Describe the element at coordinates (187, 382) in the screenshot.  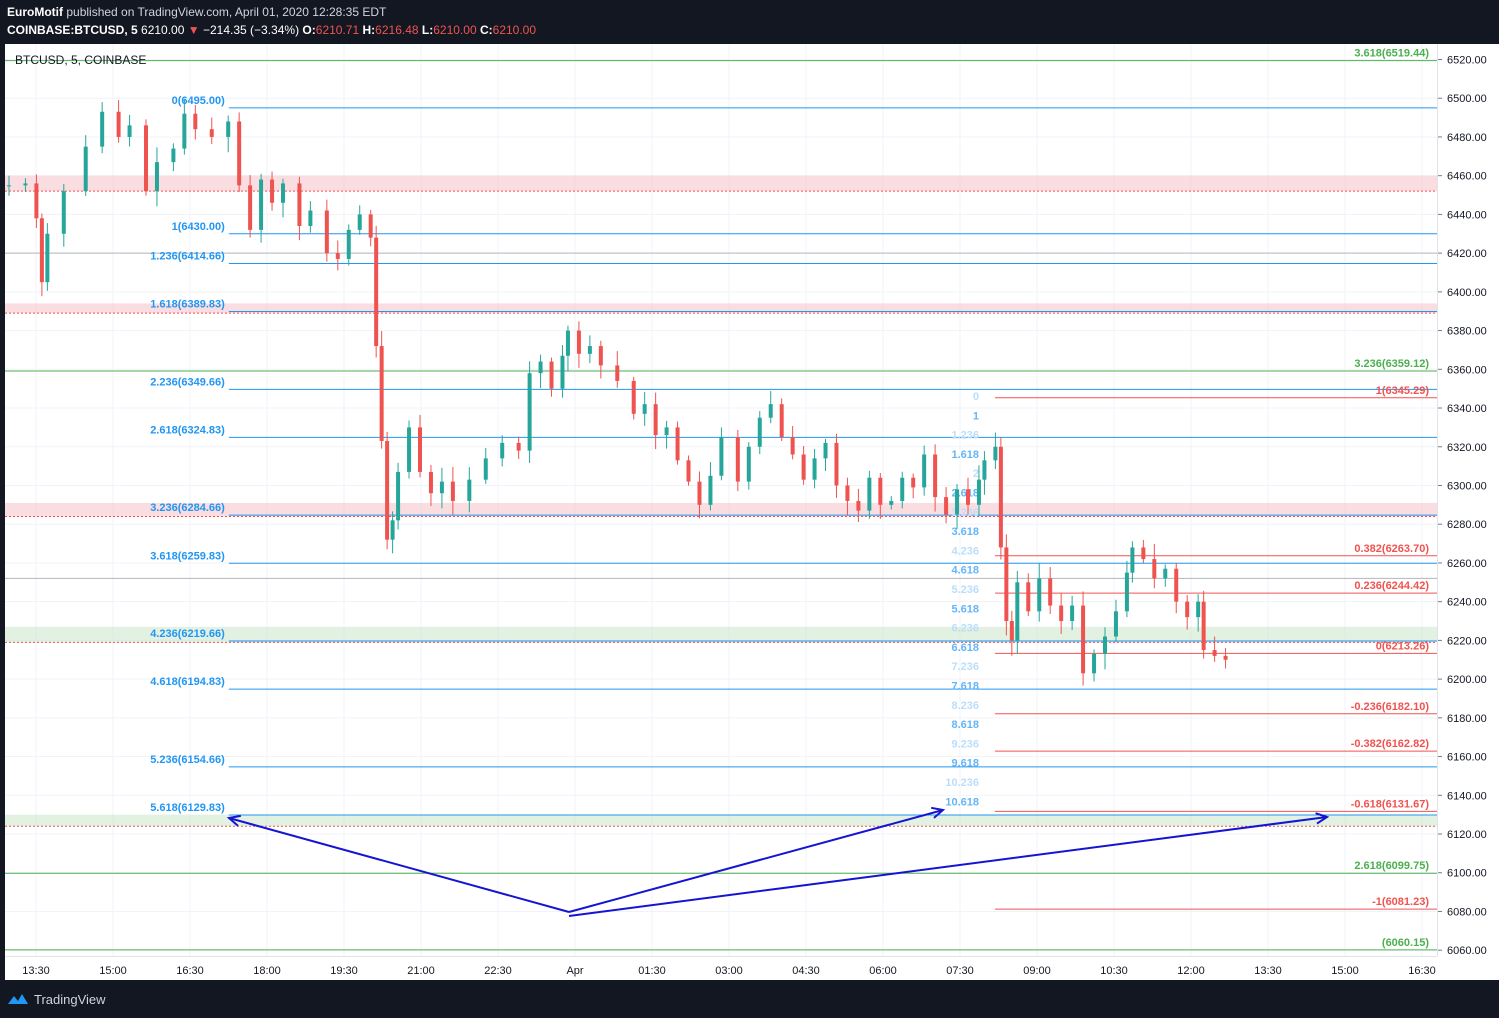
I see `fib-level-label: 2.236(6349.66)` at that location.